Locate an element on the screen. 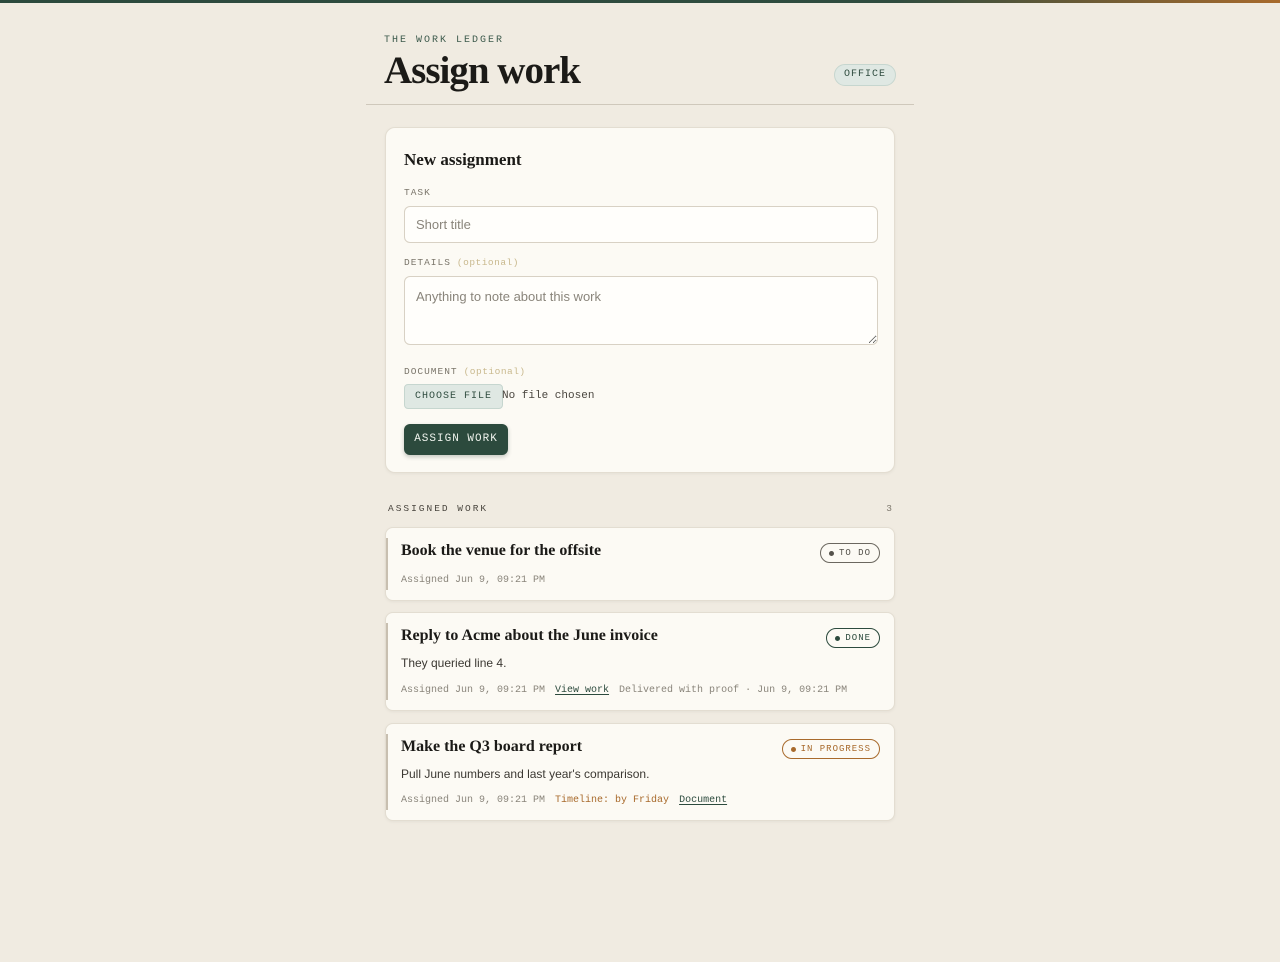  timeline-text: Timeline: by Friday is located at coordinates (612, 800).